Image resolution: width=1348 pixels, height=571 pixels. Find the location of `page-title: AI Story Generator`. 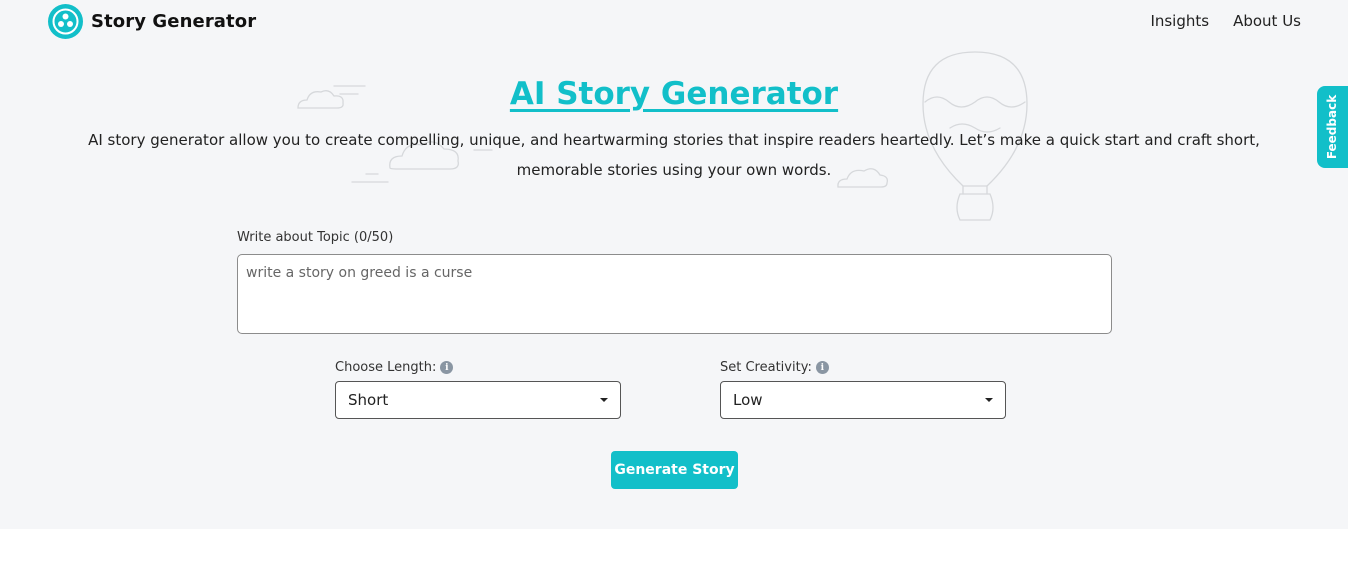

page-title: AI Story Generator is located at coordinates (674, 94).